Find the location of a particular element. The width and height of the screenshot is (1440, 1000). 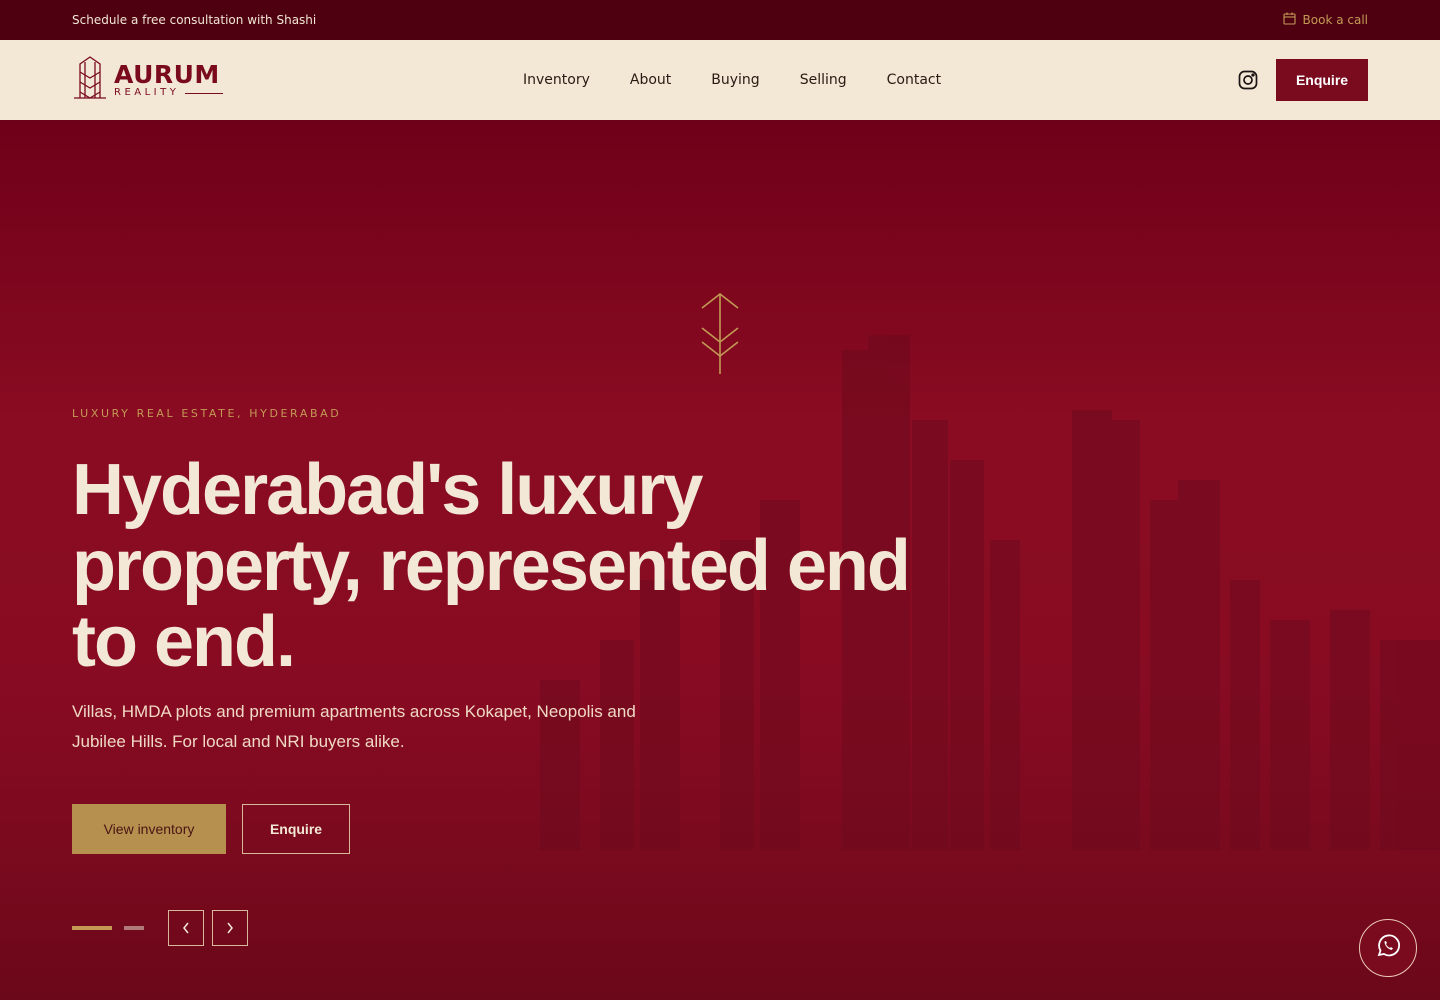

slide-indicator is located at coordinates (134, 928).